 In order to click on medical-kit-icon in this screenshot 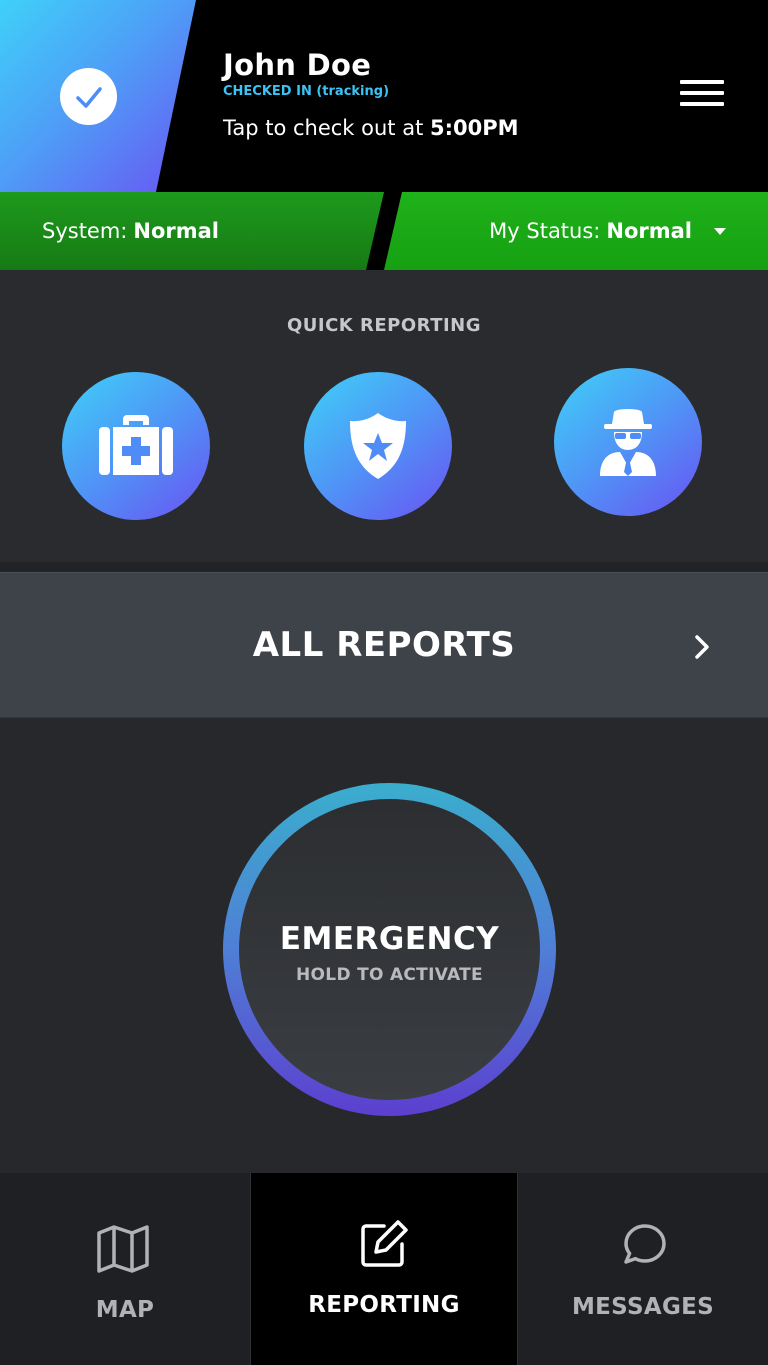, I will do `click(136, 445)`.